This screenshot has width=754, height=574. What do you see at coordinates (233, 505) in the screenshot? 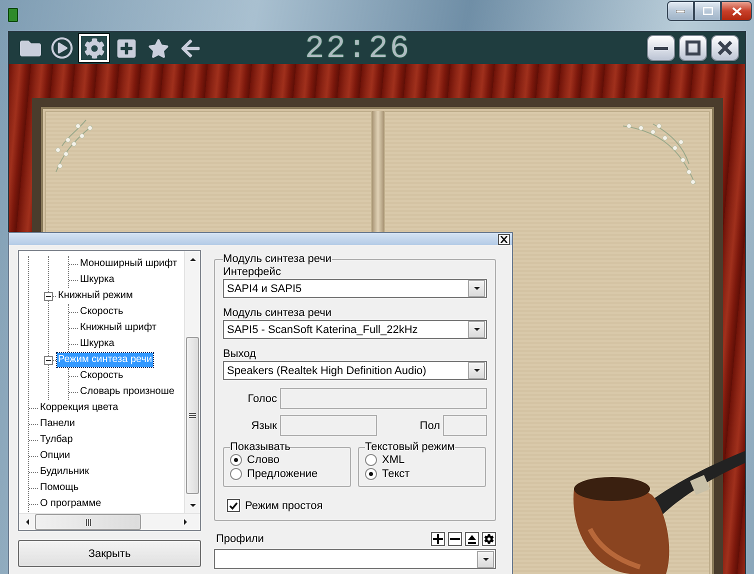
I see `checkbox` at bounding box center [233, 505].